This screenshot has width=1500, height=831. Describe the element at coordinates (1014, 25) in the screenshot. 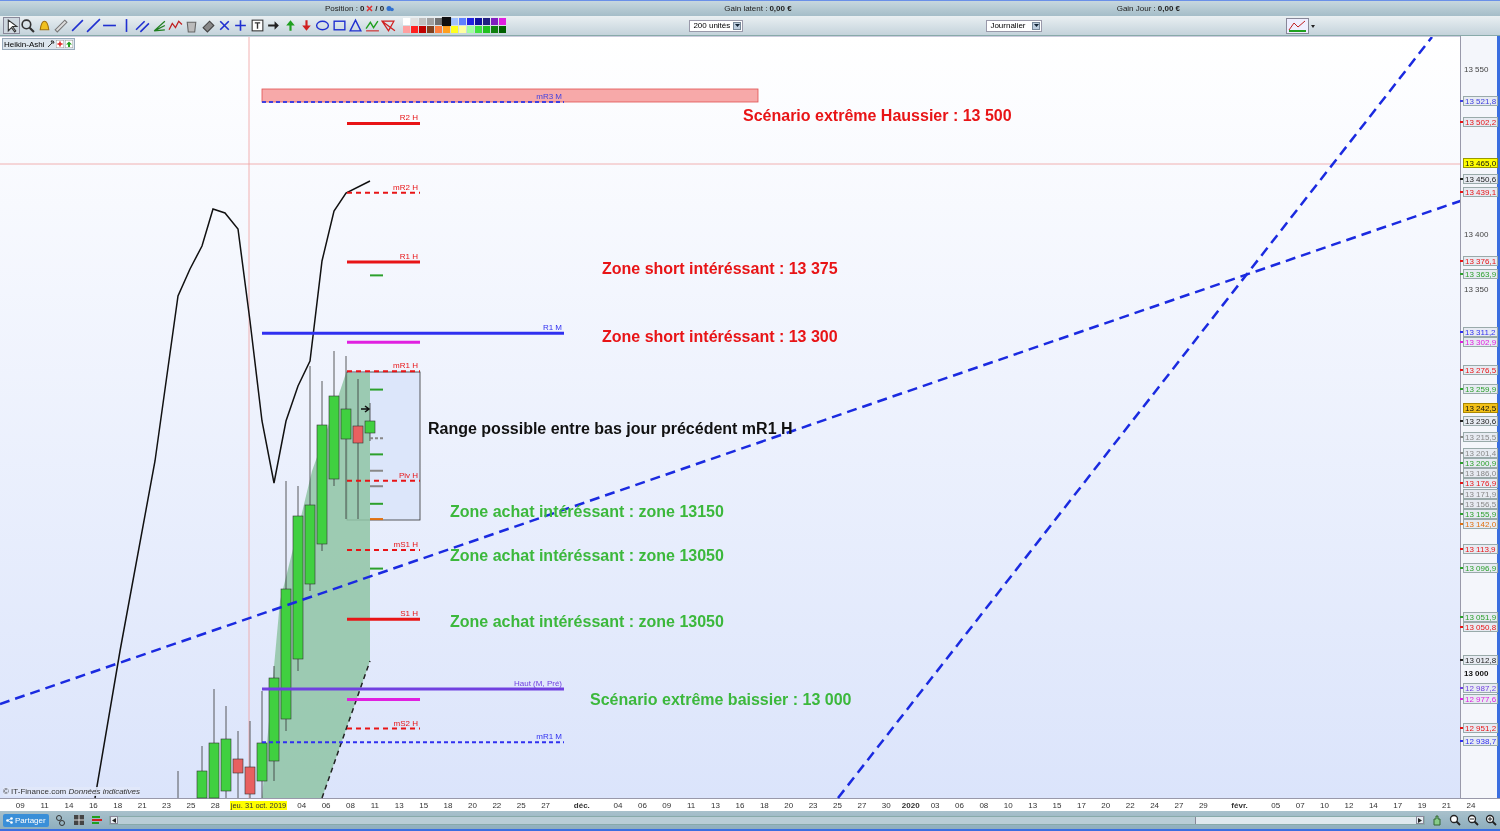

I see `period-select: Journalier` at that location.